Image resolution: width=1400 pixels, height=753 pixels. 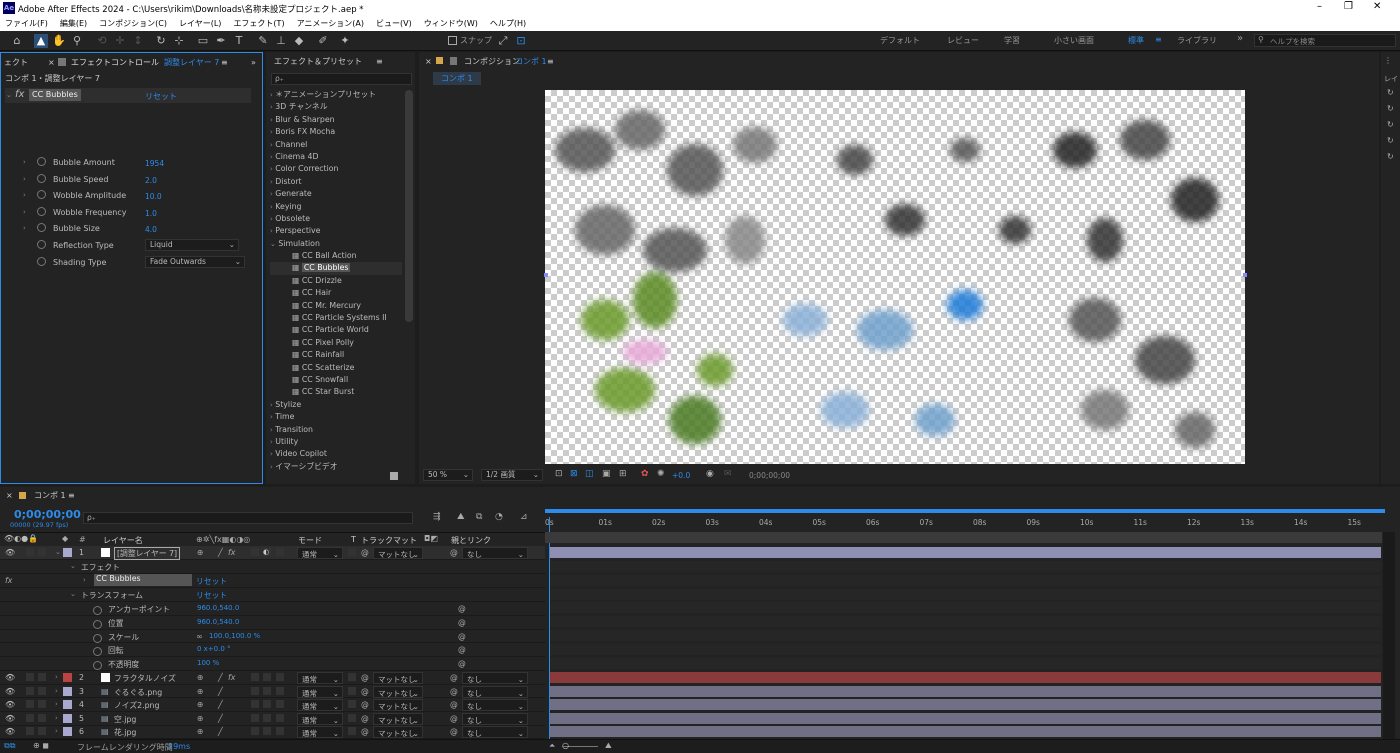 What do you see at coordinates (208, 663) in the screenshot?
I see `property-value: 100 %` at bounding box center [208, 663].